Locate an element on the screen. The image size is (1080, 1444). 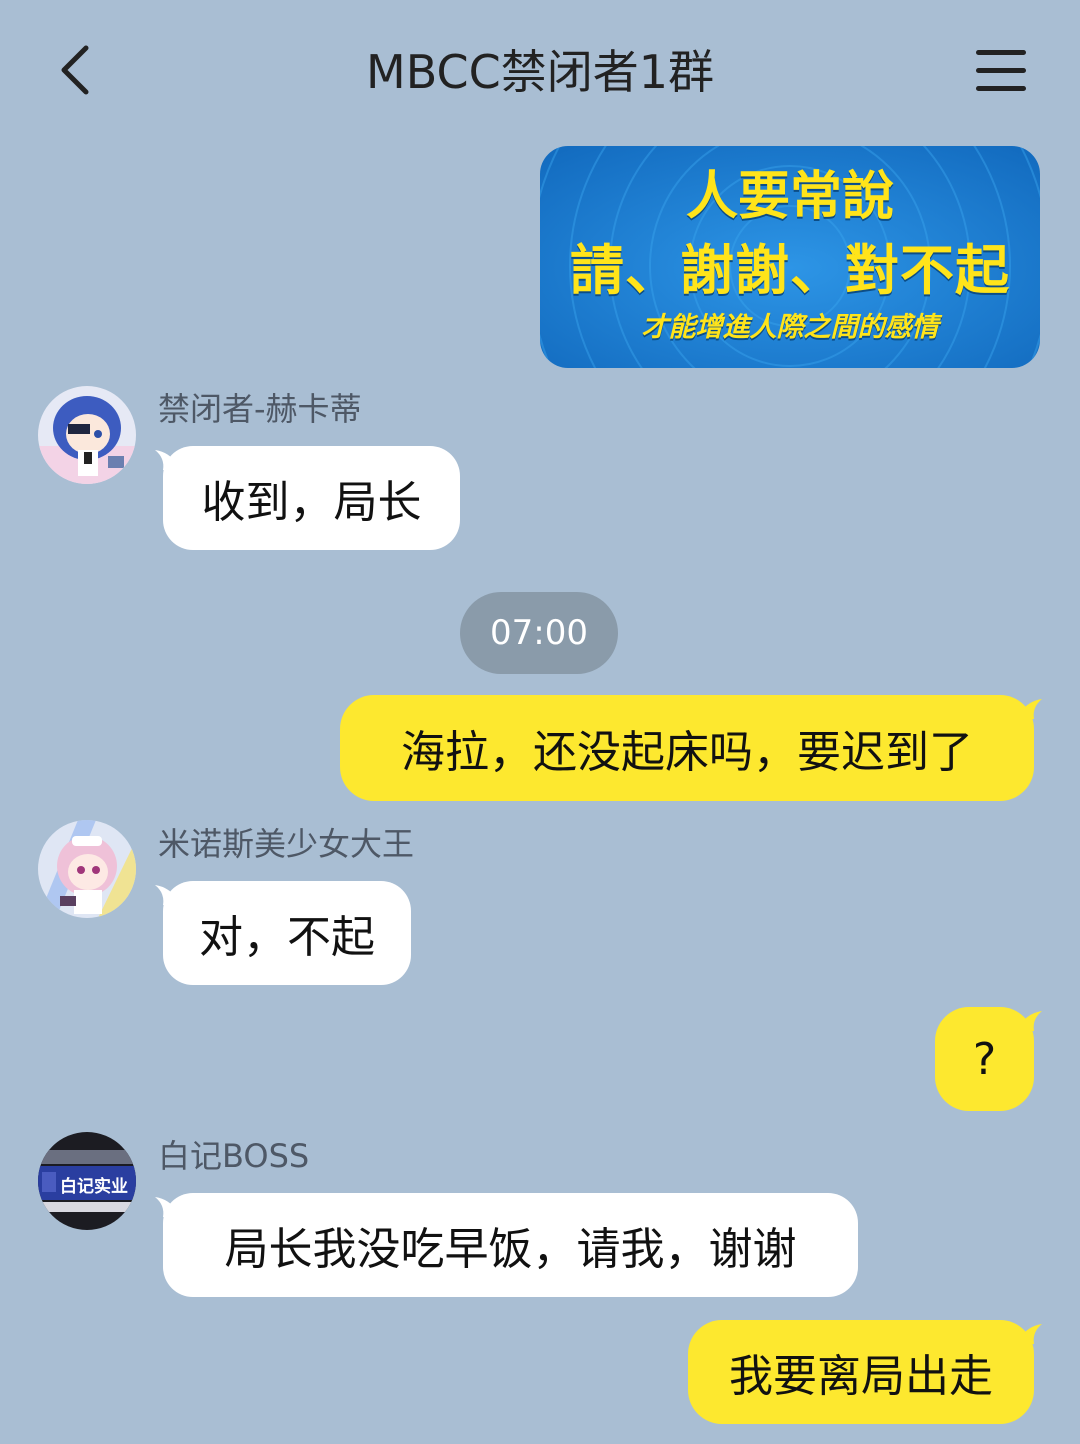
avatar-pink-hair-girl is located at coordinates (87, 869).